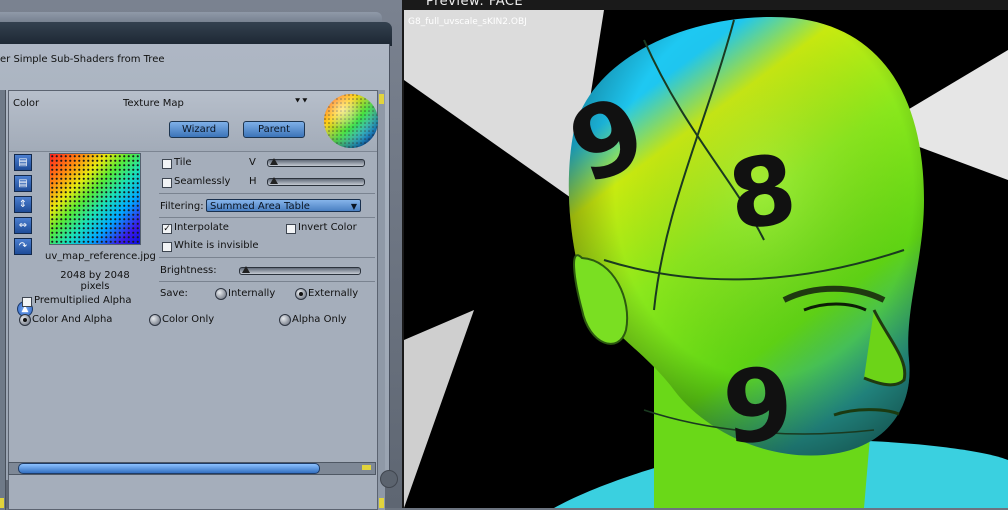  Describe the element at coordinates (167, 183) in the screenshot. I see `seamlessly-checkbox` at that location.